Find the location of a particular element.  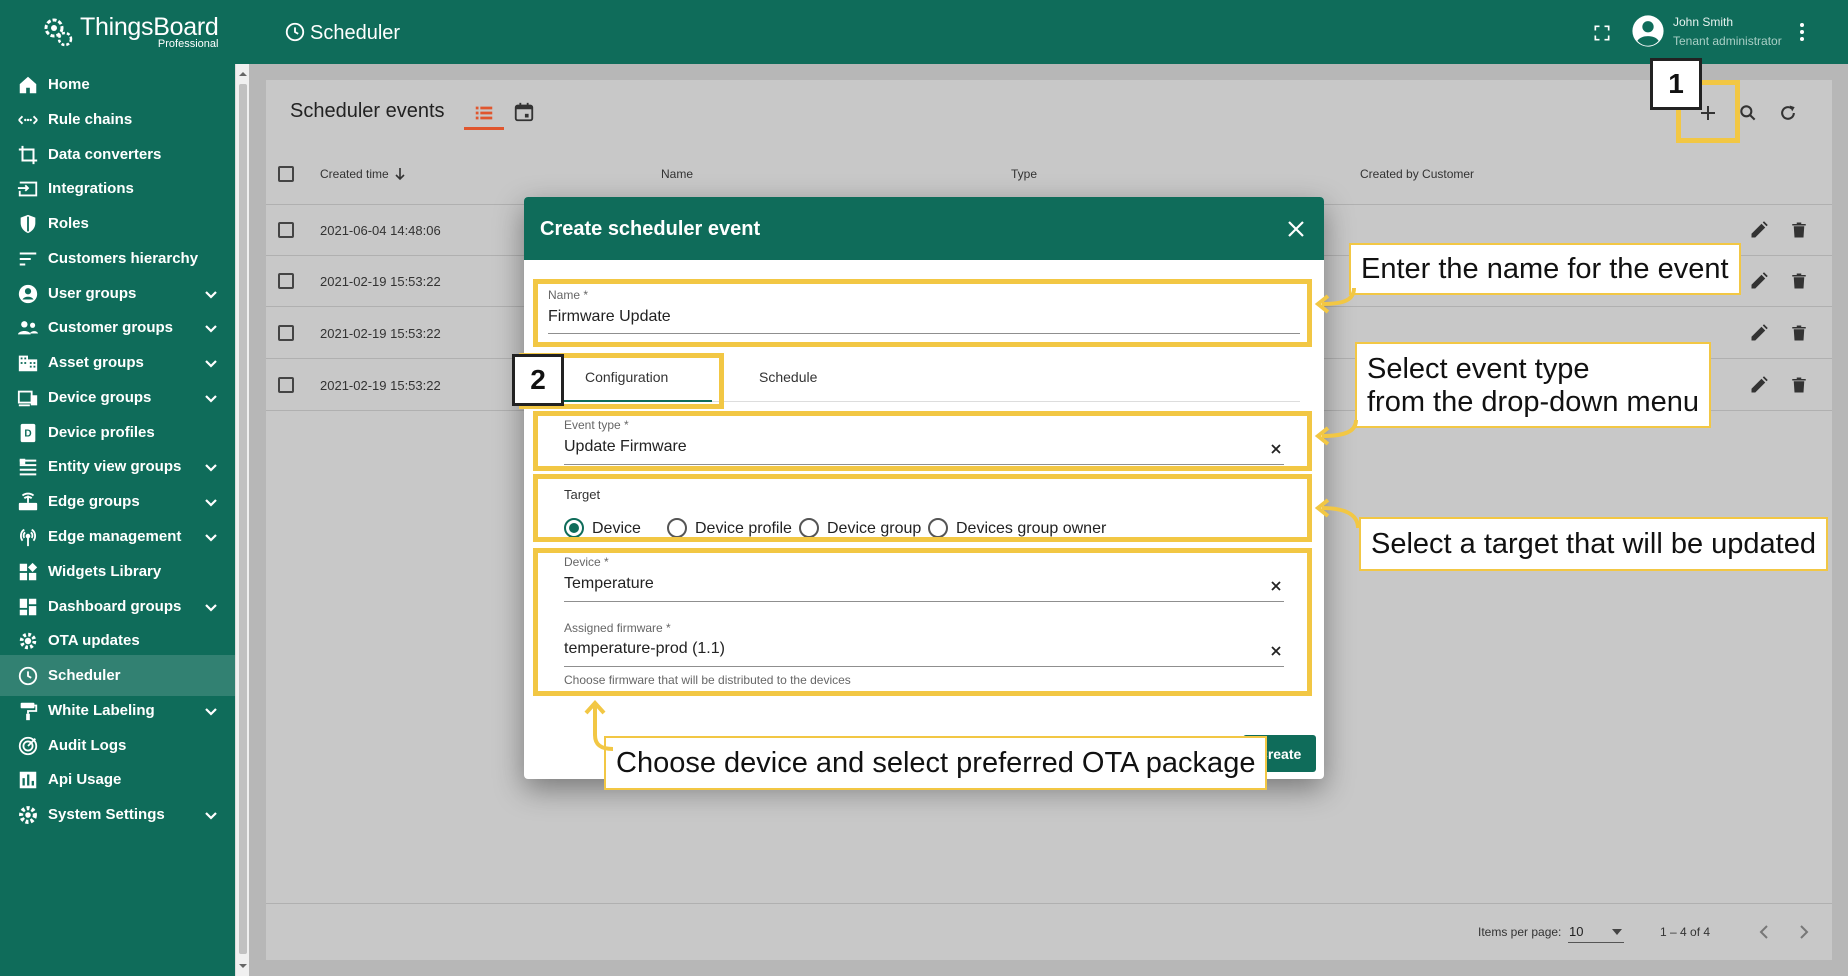

sidebar-item-label: User groups is located at coordinates (92, 293).